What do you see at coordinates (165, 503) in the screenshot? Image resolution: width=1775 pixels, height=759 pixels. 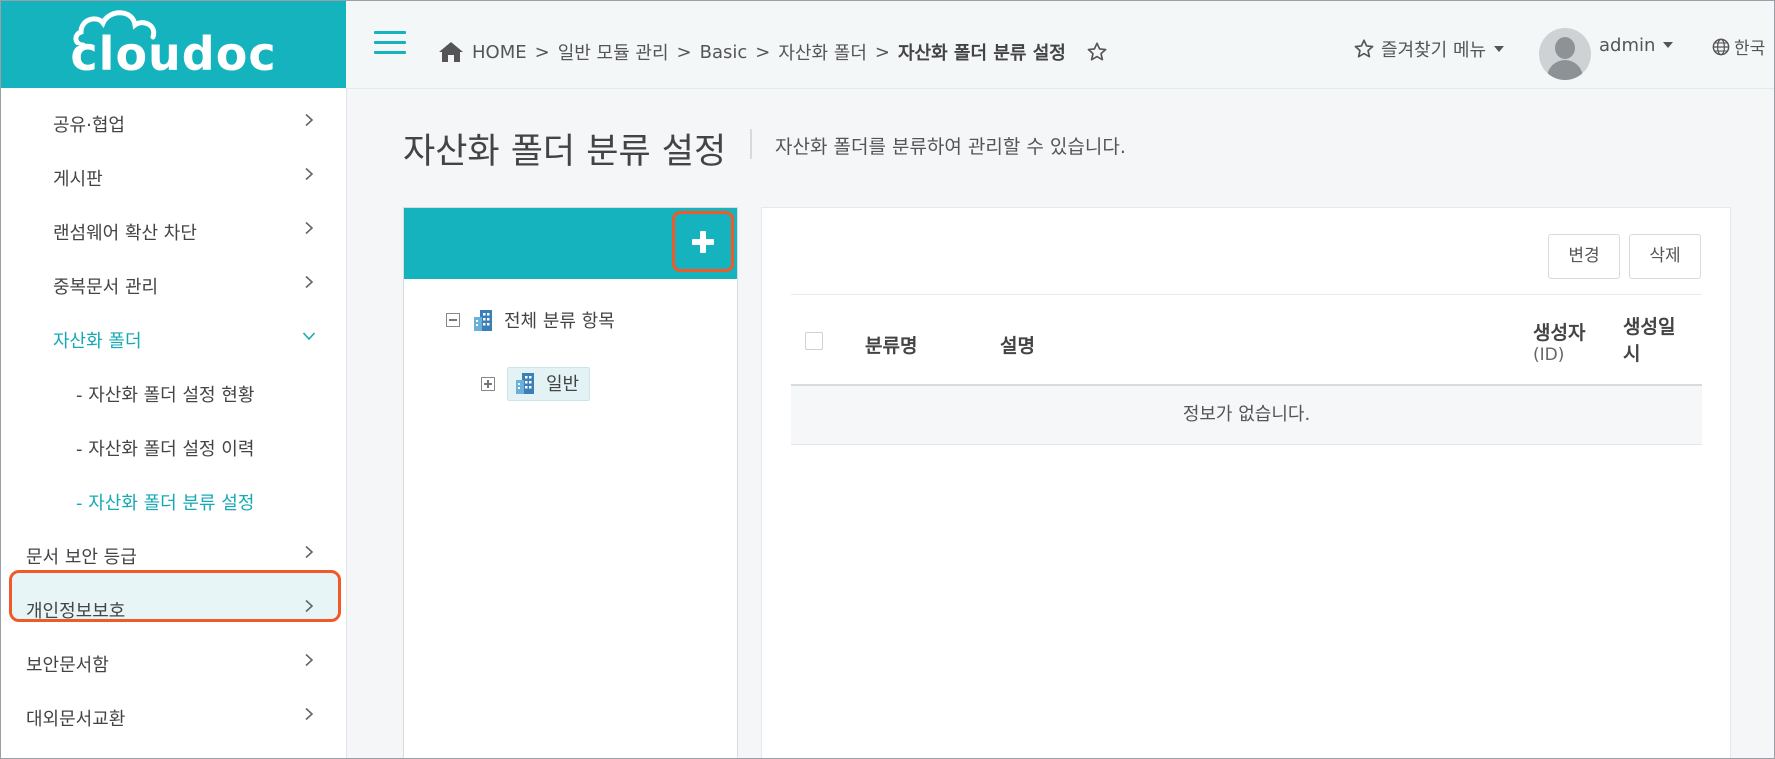 I see `sidebar-subitem-label: - 자산화 폴더 분류 설정` at bounding box center [165, 503].